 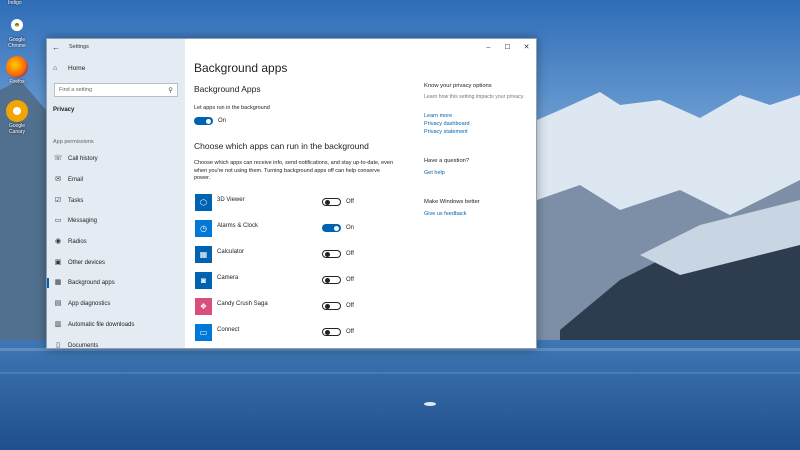 What do you see at coordinates (15, 3) in the screenshot?
I see `desktop-top-label: Indigo` at bounding box center [15, 3].